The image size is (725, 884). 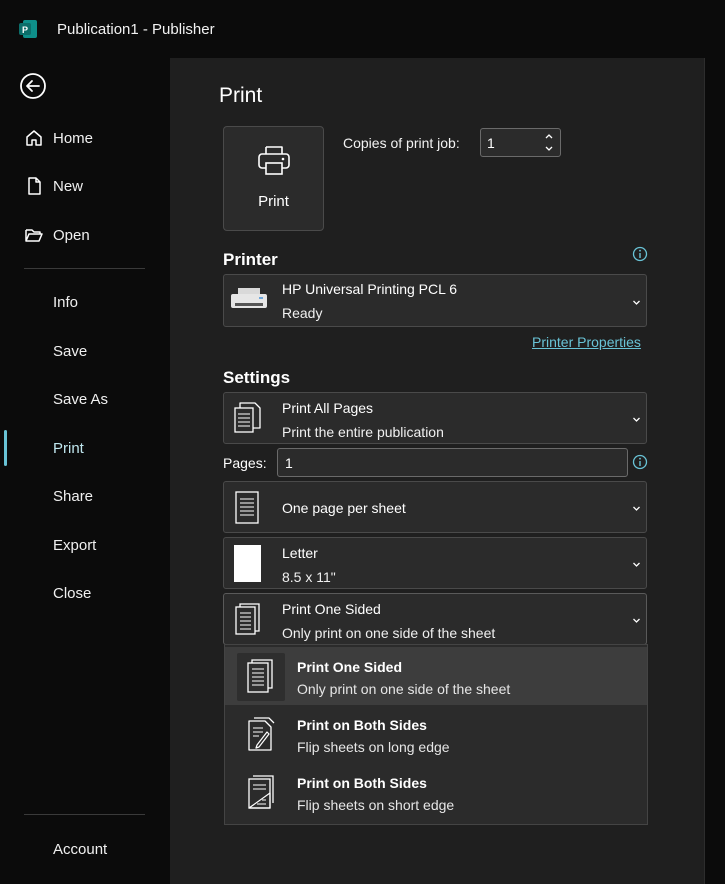 I want to click on printer-icon, so click(x=274, y=160).